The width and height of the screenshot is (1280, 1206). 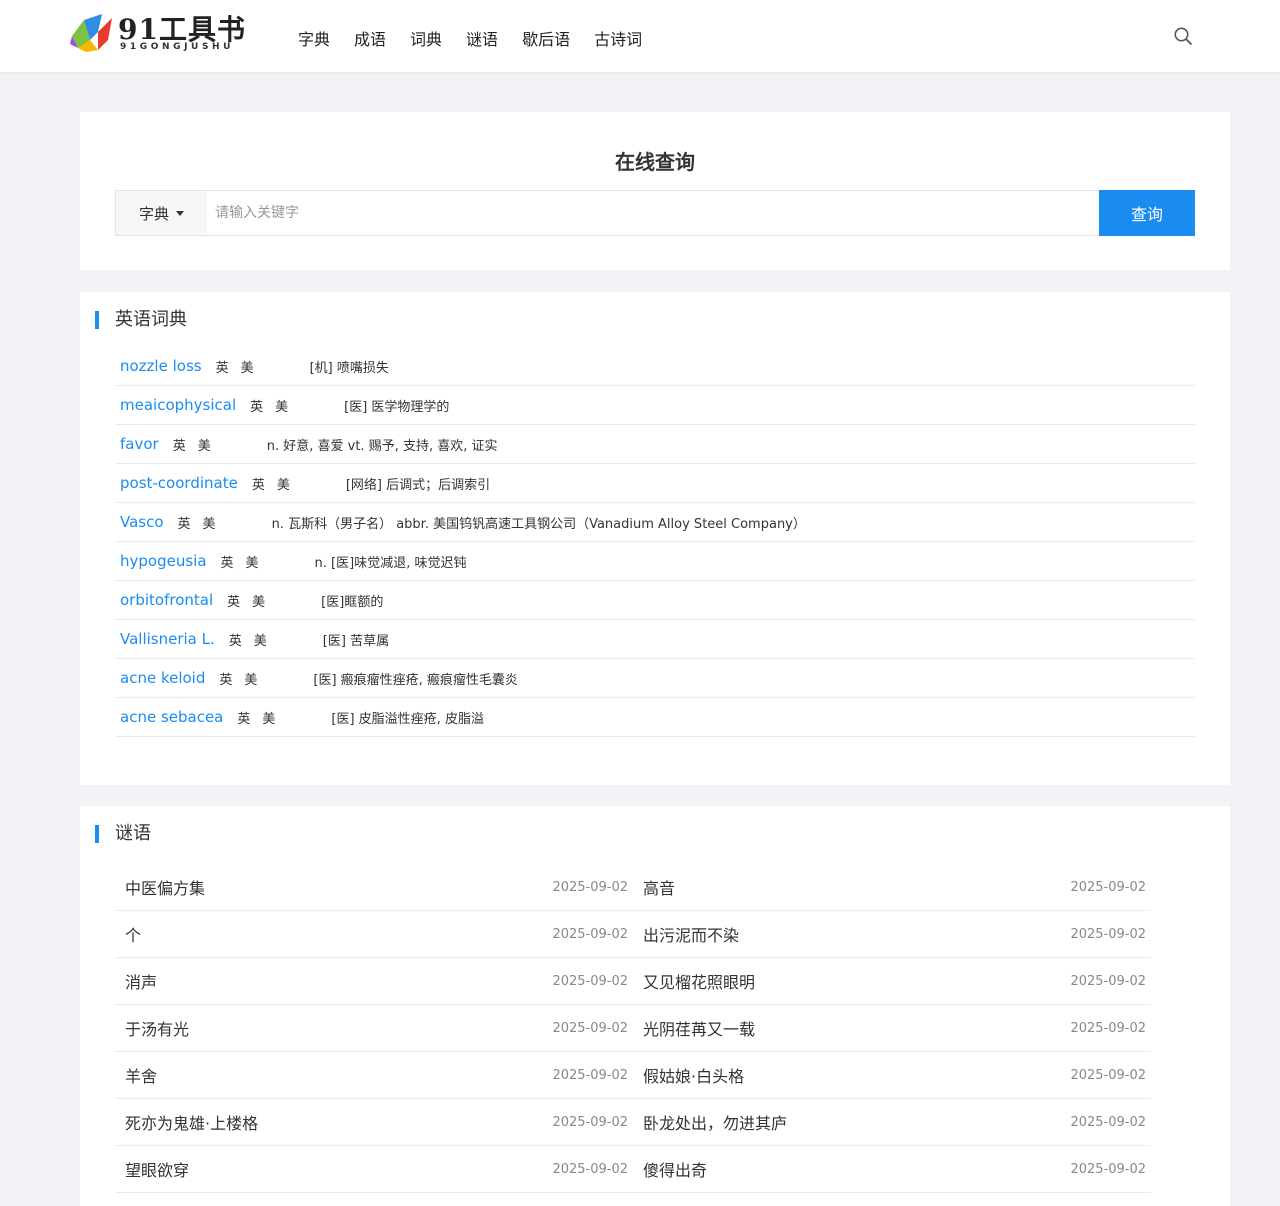 I want to click on list-item: 出污泥而不染 2025-09-02, so click(x=892, y=934).